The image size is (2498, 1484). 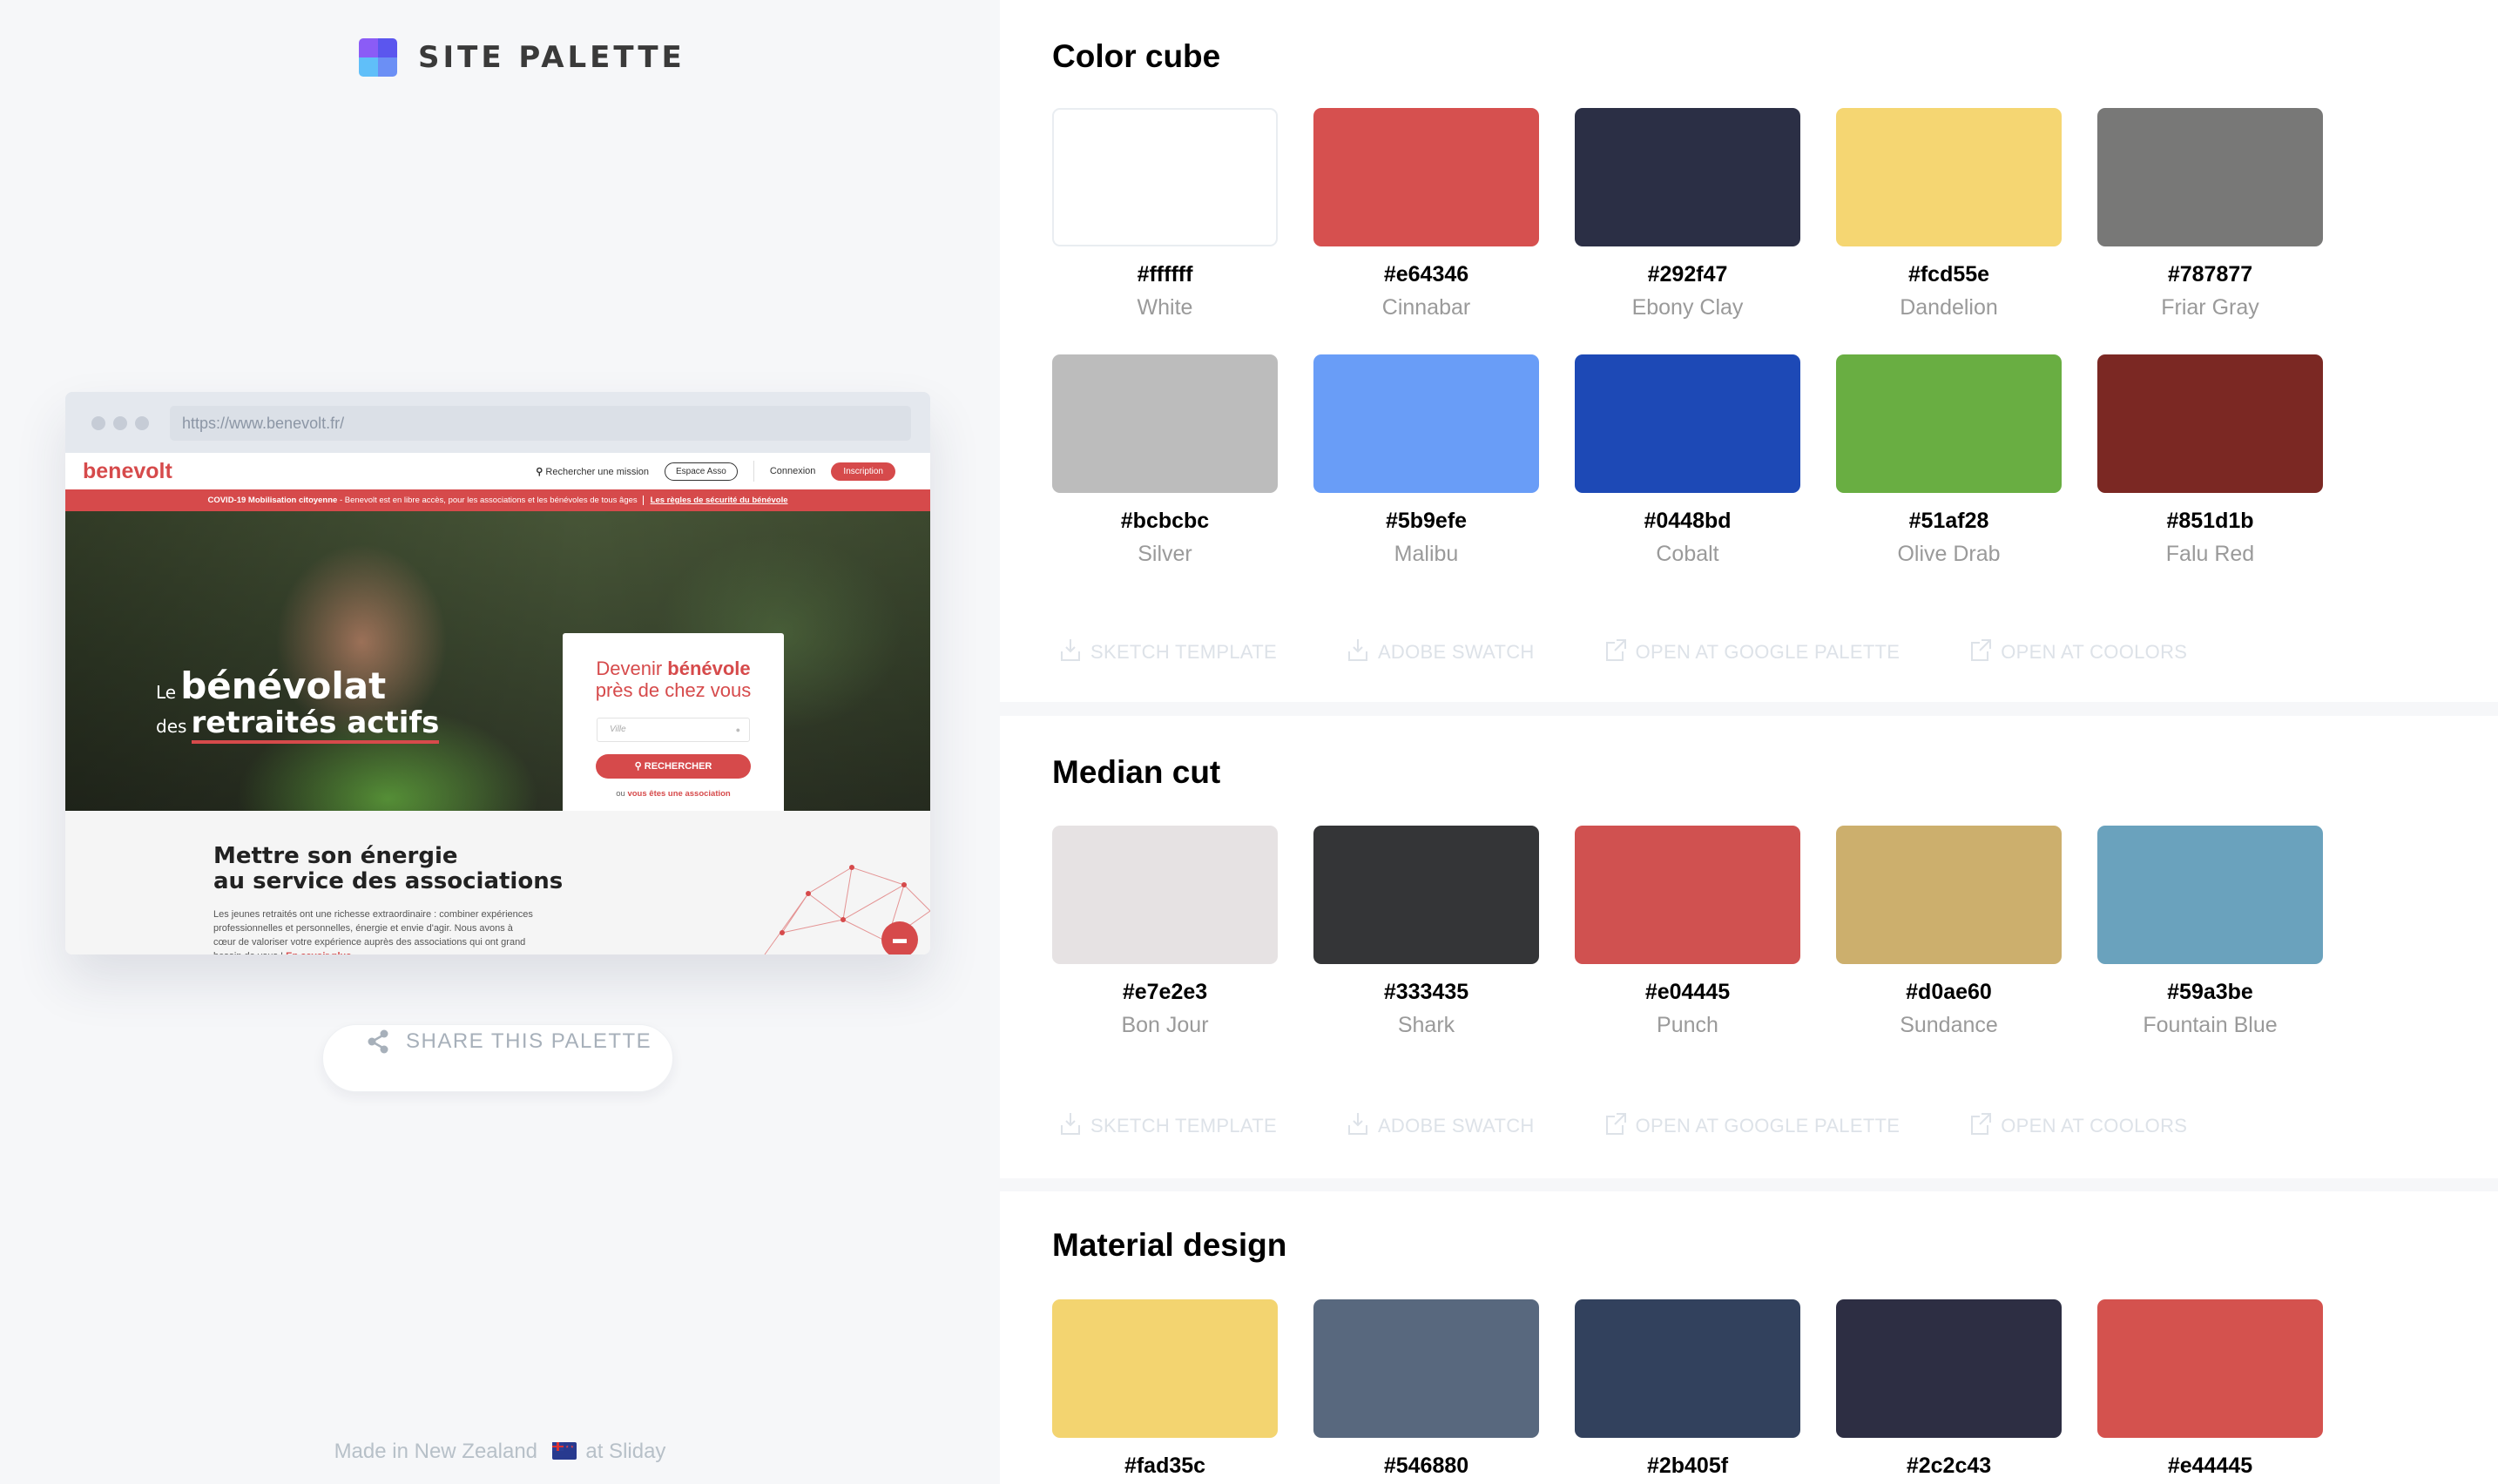 What do you see at coordinates (498, 1058) in the screenshot?
I see `share-palette-button: SHARE THIS PALETTE` at bounding box center [498, 1058].